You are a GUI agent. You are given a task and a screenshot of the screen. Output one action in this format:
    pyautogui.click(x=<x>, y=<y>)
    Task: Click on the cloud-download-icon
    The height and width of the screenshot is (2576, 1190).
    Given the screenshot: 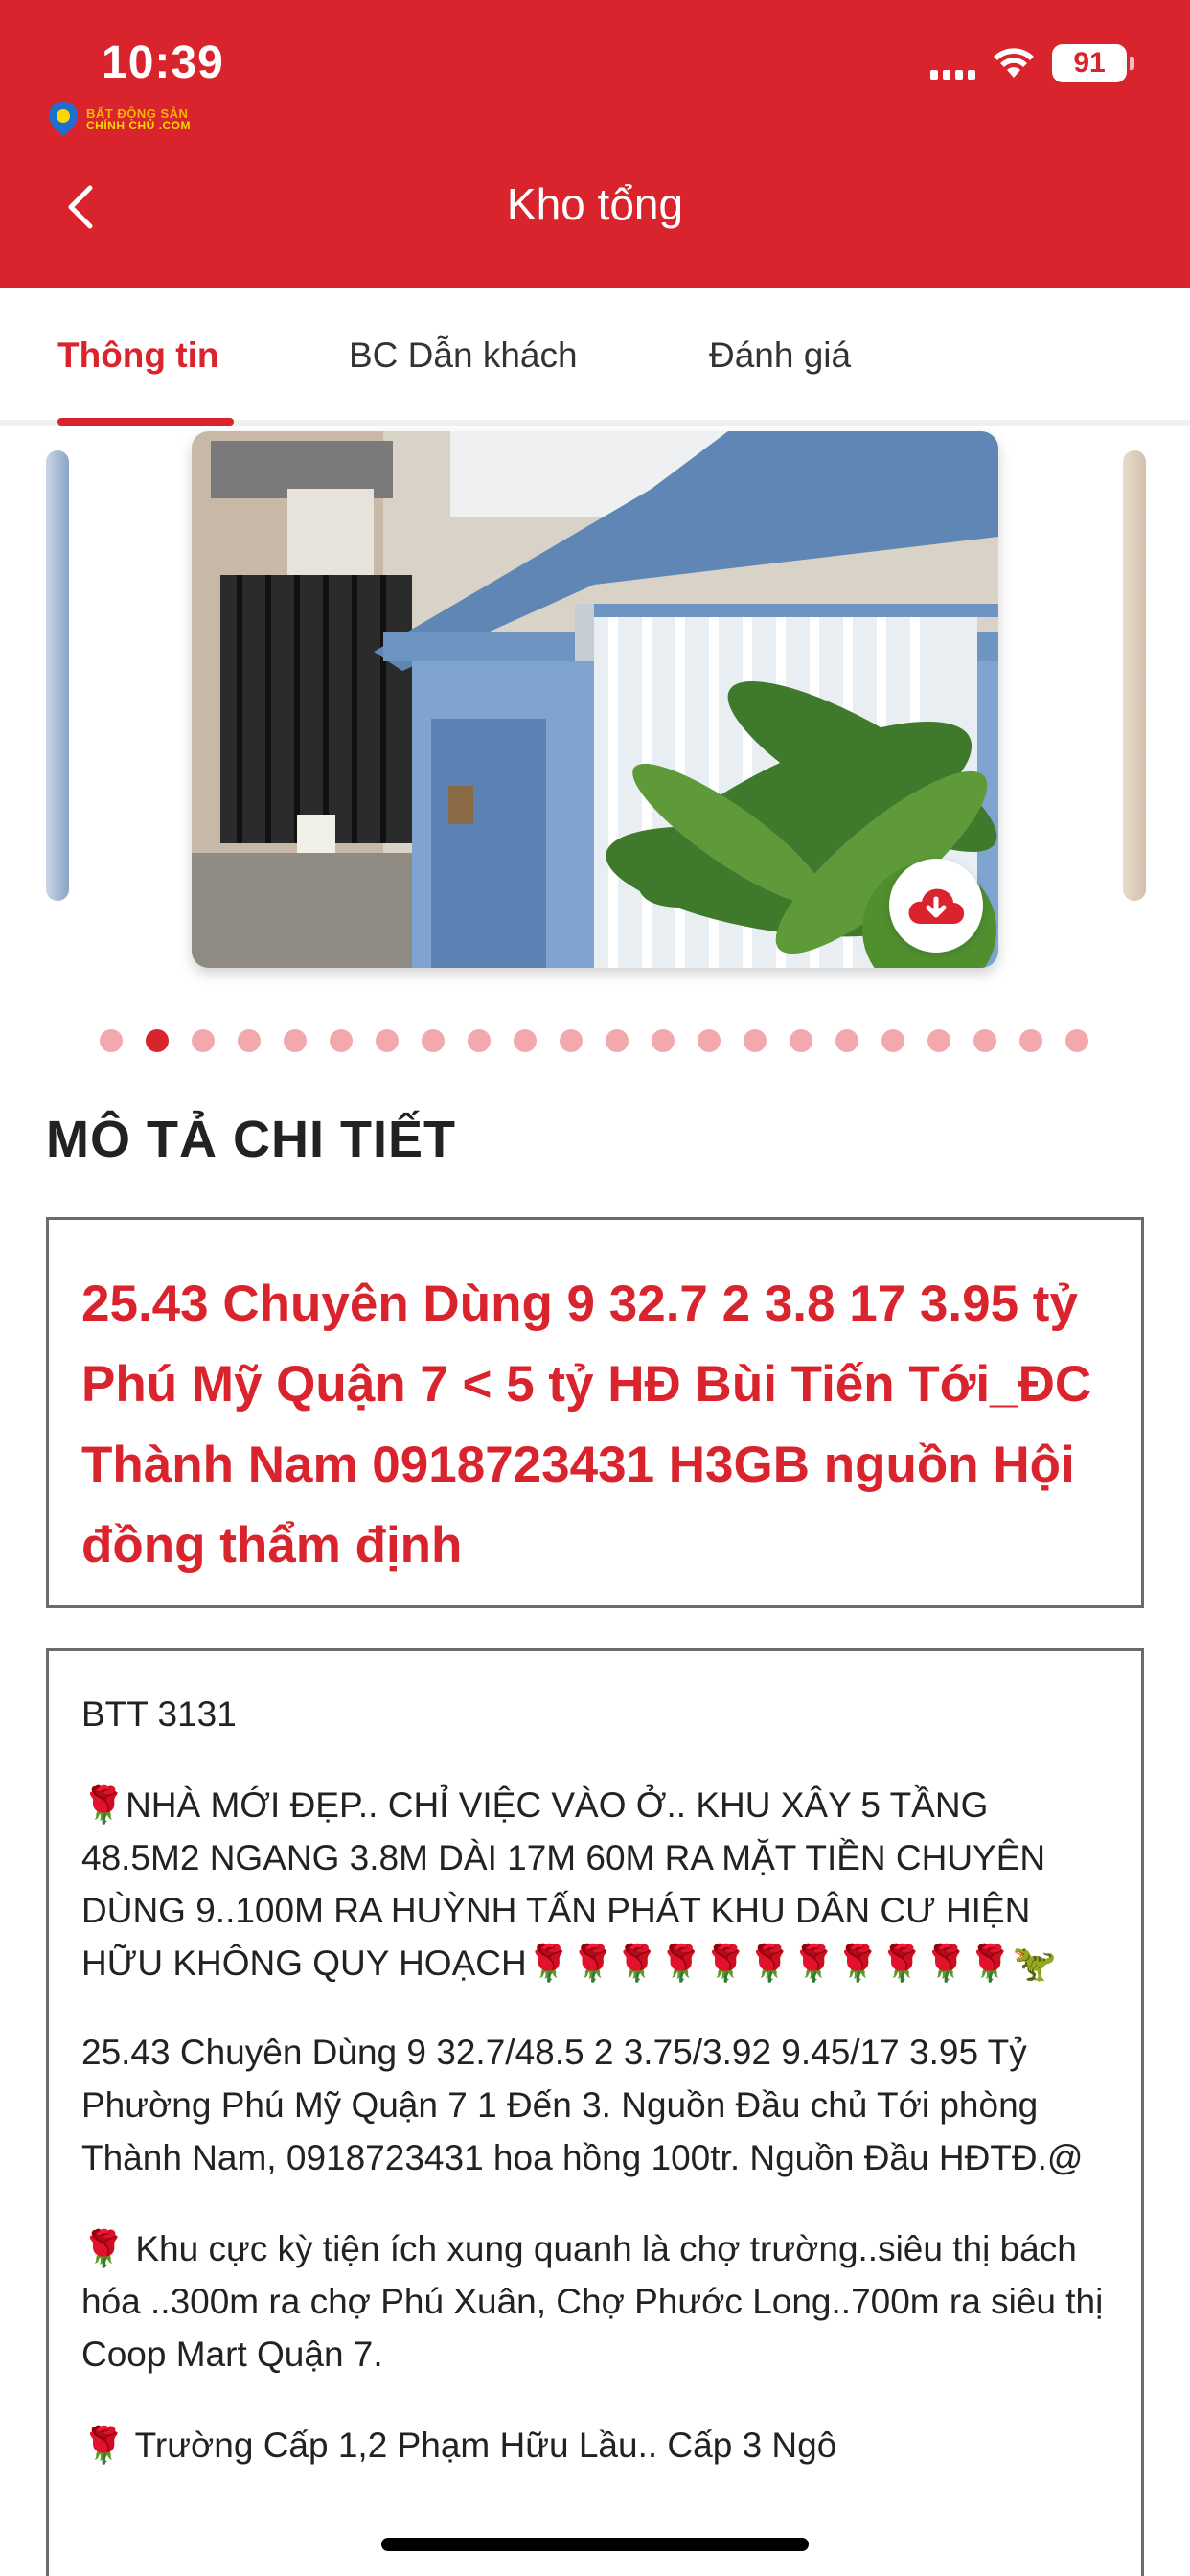 What is the action you would take?
    pyautogui.click(x=936, y=906)
    